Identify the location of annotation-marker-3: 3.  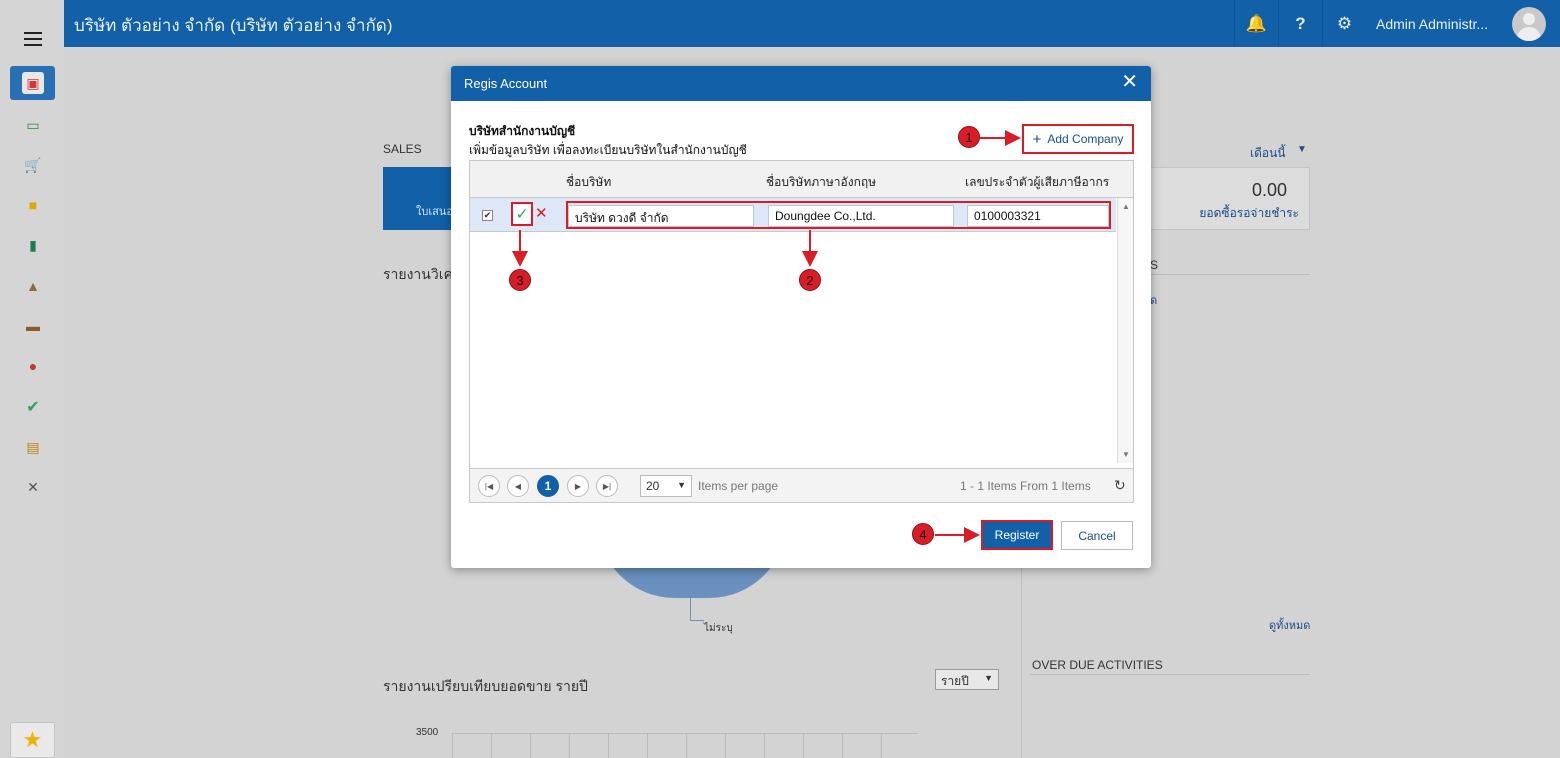
(520, 280).